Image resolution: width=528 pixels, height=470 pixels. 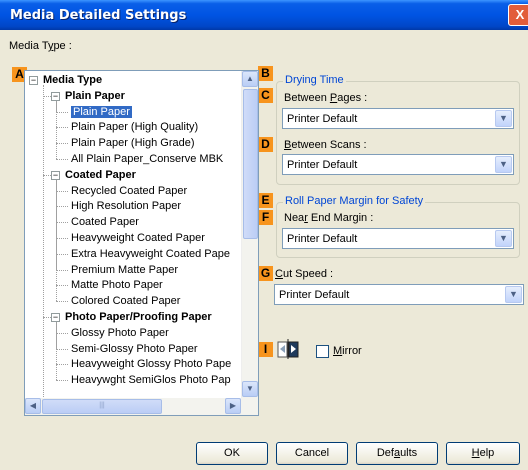 I want to click on tree-group: Coated Paper, so click(x=100, y=175).